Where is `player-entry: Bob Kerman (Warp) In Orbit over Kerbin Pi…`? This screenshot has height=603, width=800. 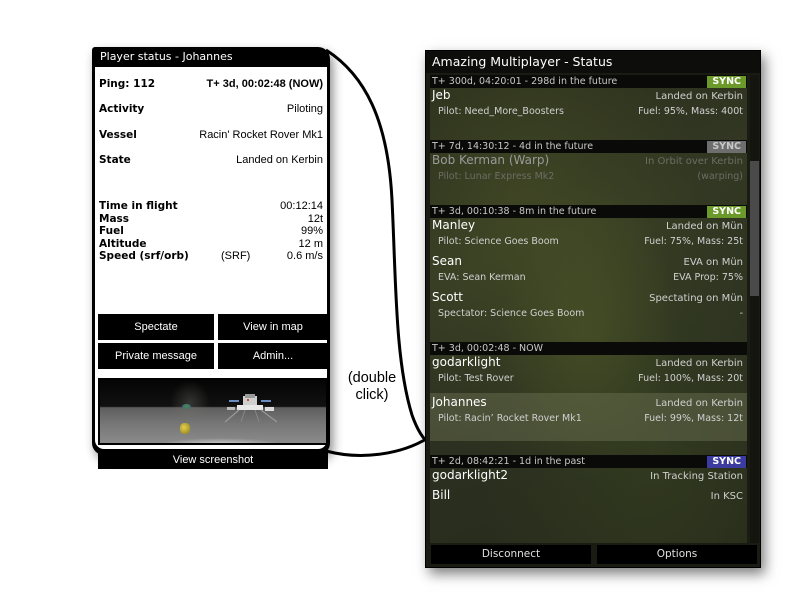 player-entry: Bob Kerman (Warp) In Orbit over Kerbin Pi… is located at coordinates (588, 171).